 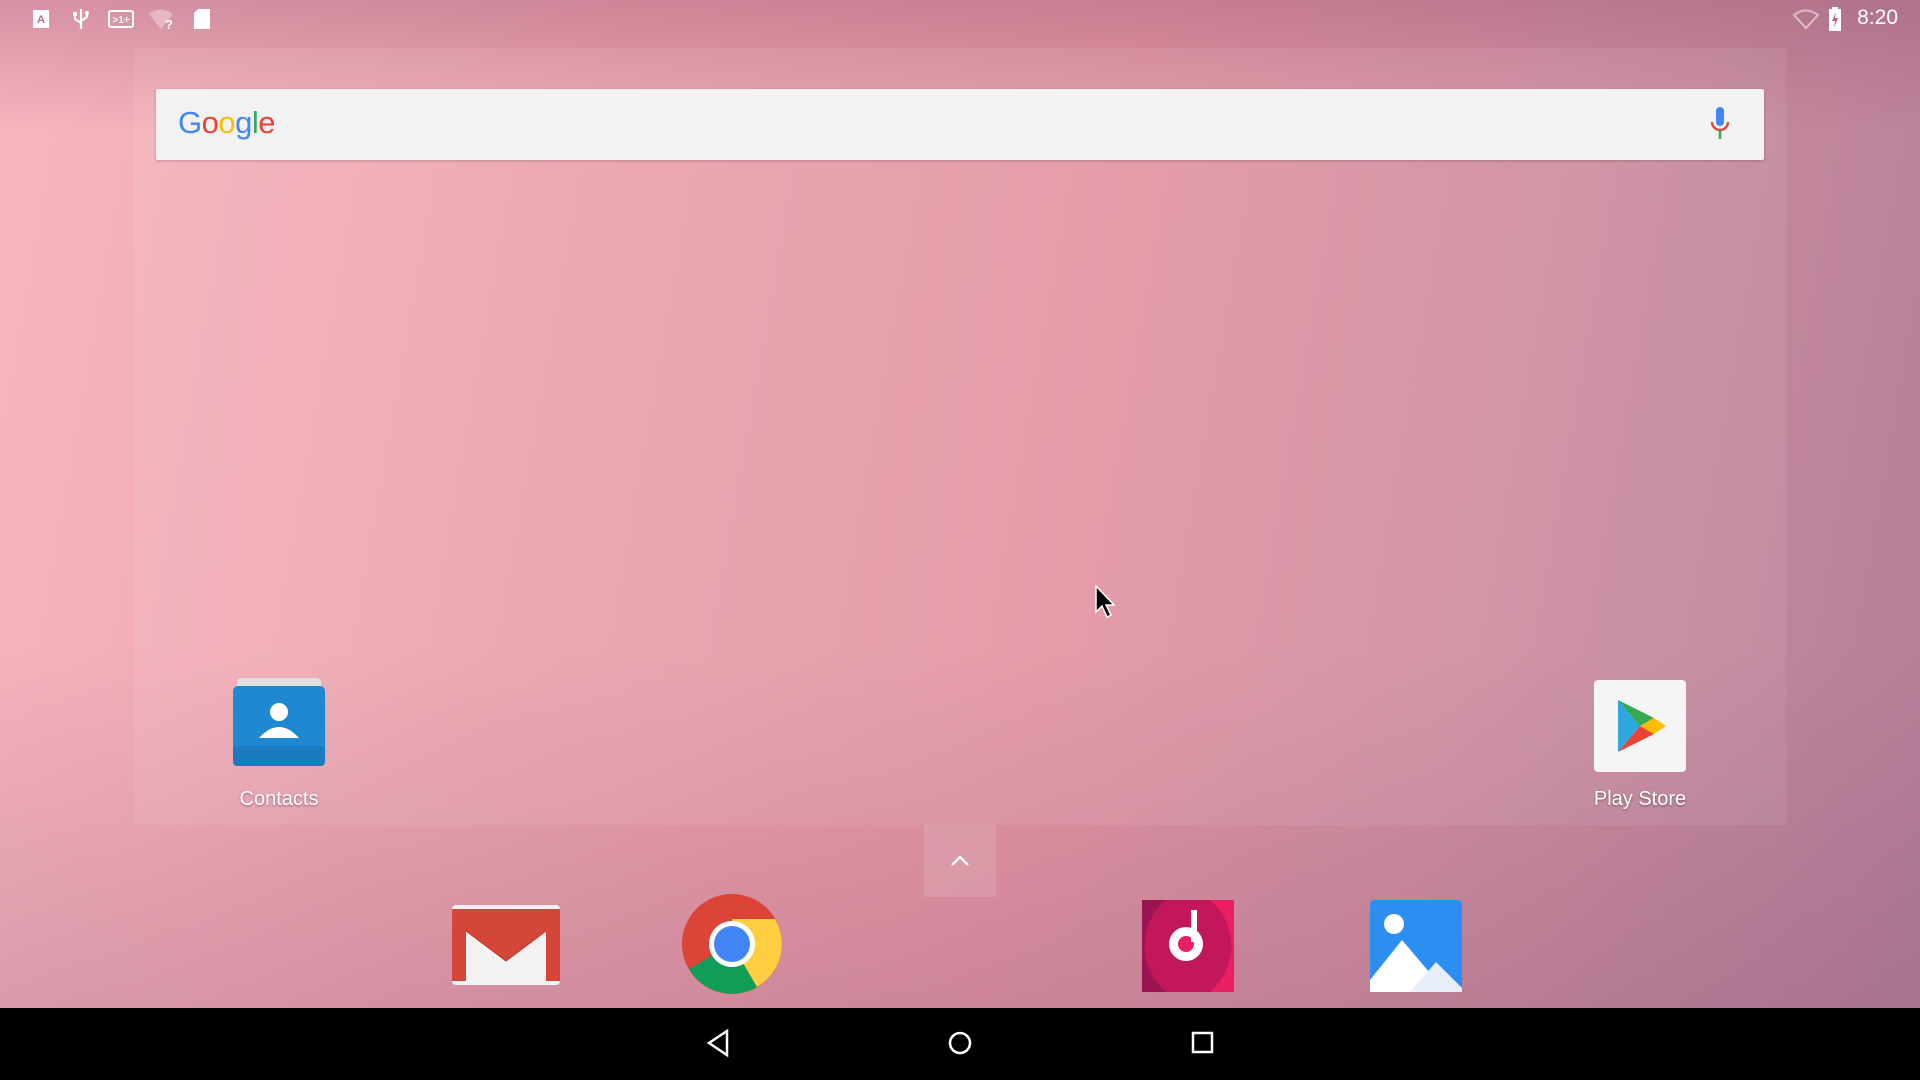 I want to click on status-bar: A >1+ ? 8:20, so click(x=960, y=18).